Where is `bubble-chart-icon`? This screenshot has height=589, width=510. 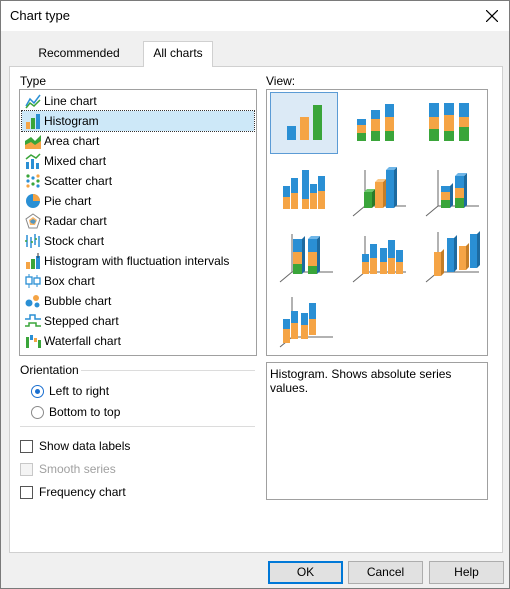 bubble-chart-icon is located at coordinates (32, 301).